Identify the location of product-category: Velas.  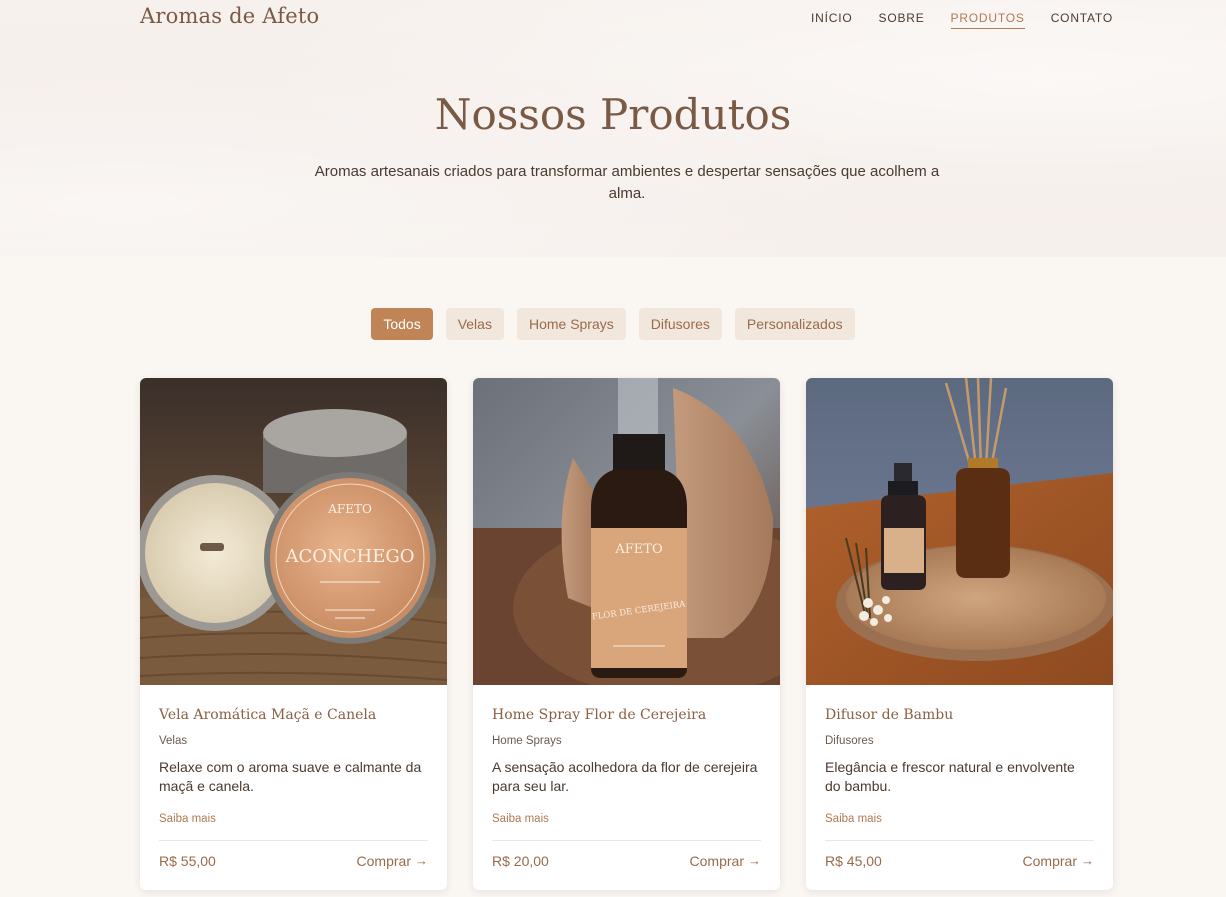
(173, 741).